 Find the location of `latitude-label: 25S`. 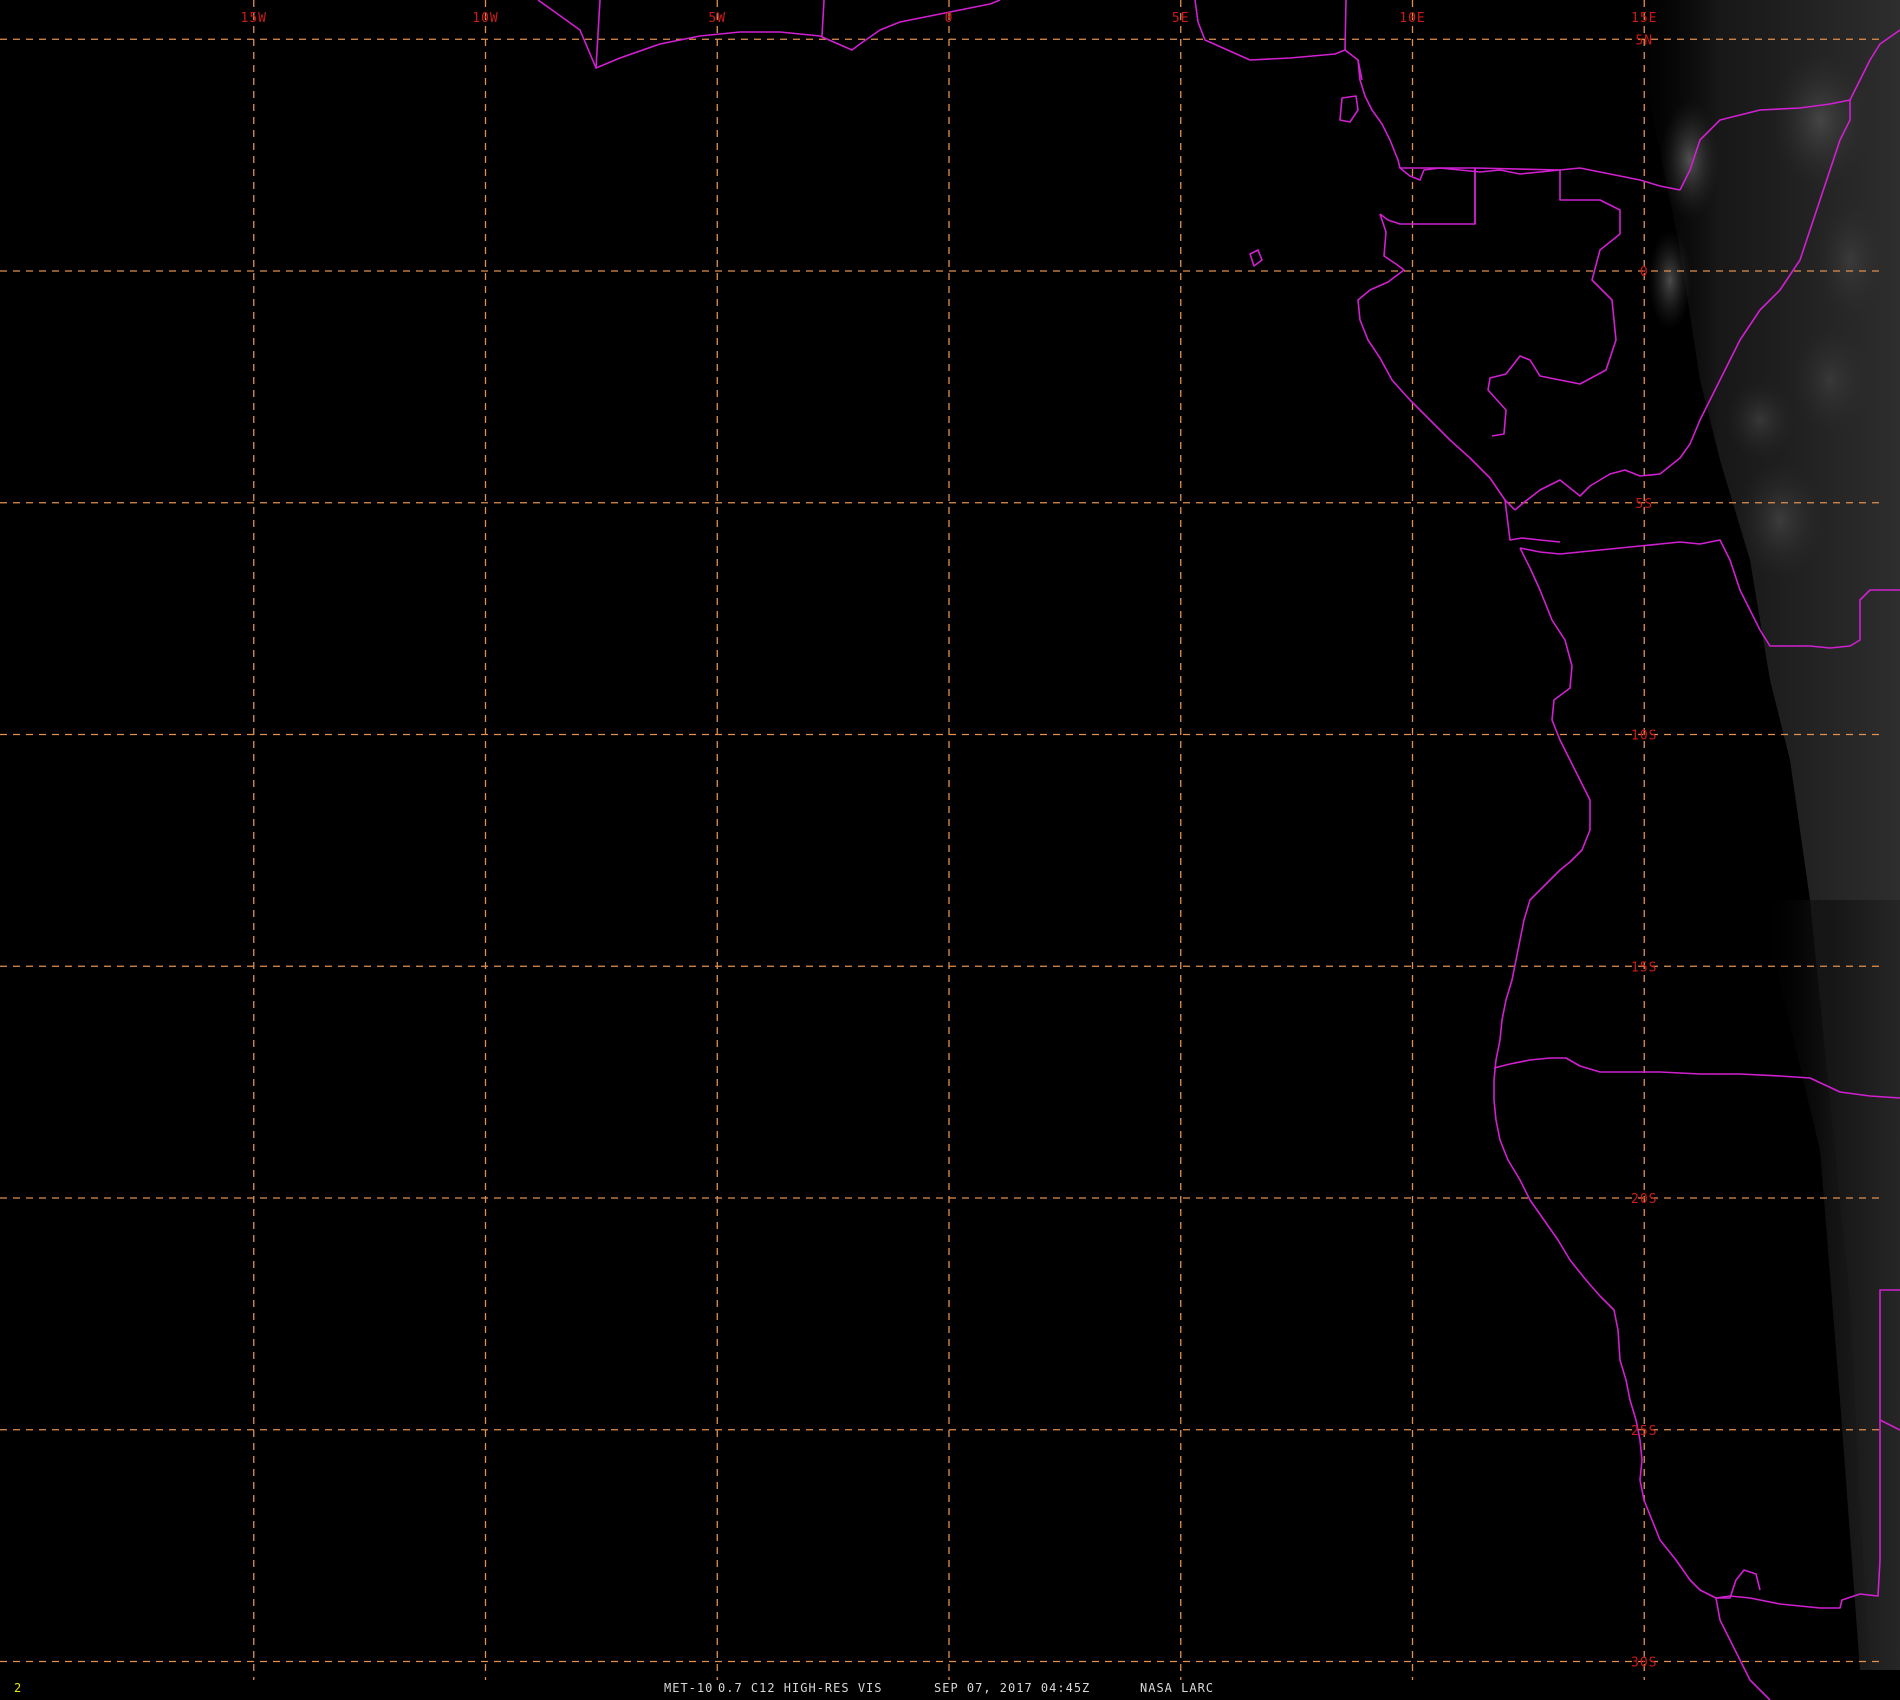

latitude-label: 25S is located at coordinates (1644, 1431).